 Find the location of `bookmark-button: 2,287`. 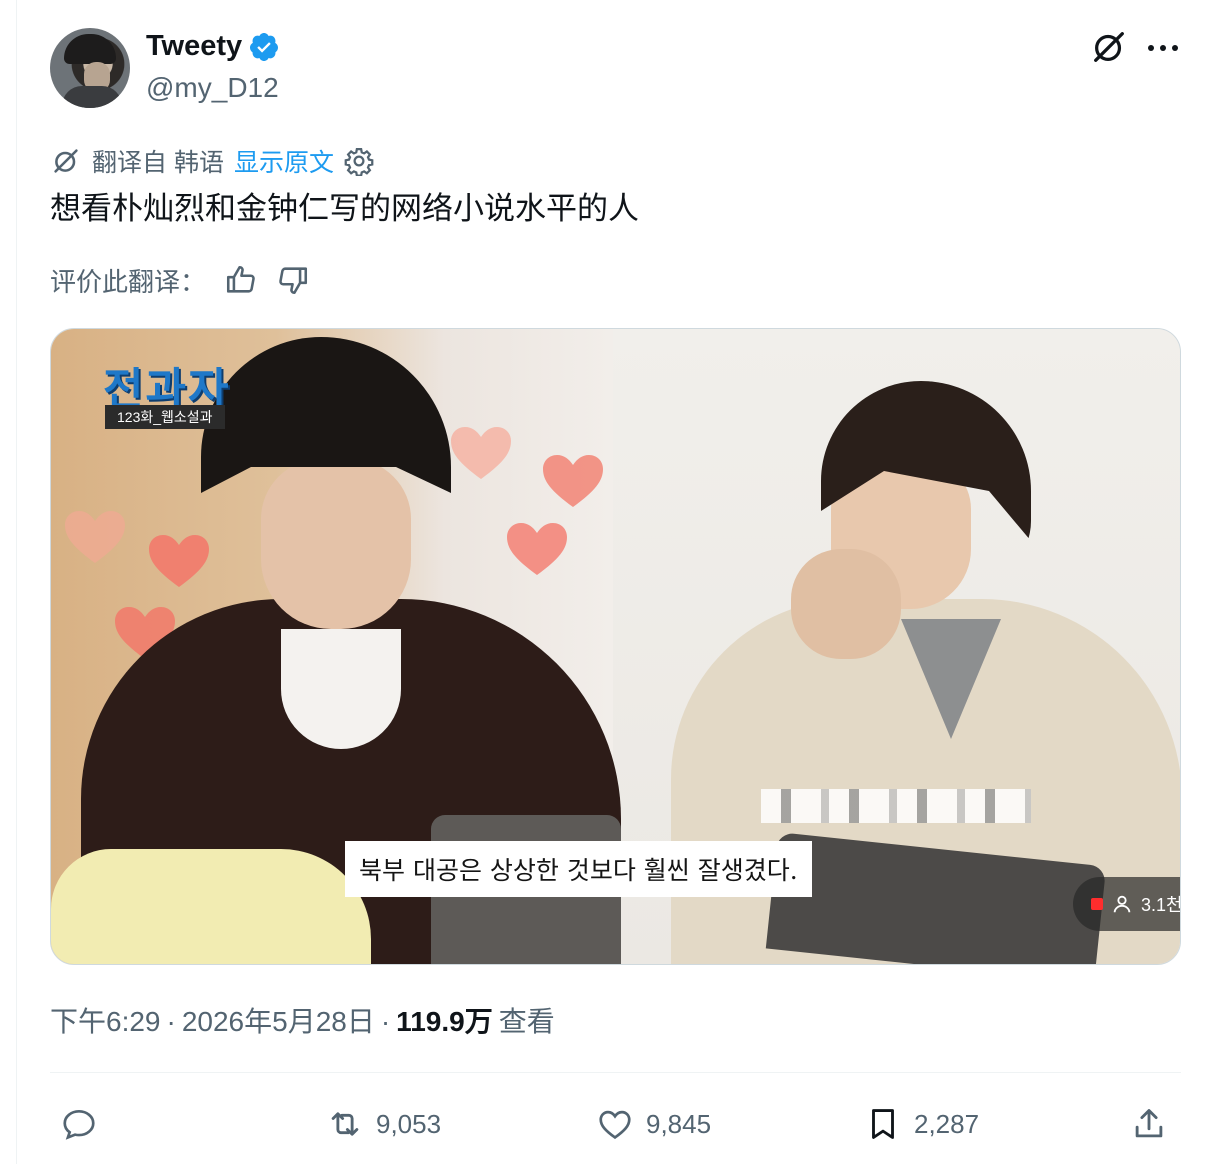

bookmark-button: 2,287 is located at coordinates (921, 1124).